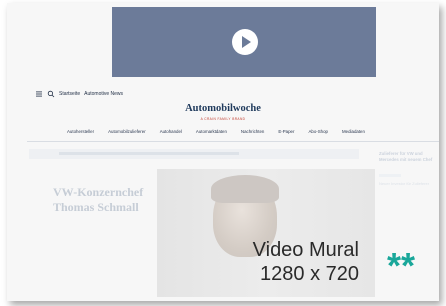 Image resolution: width=446 pixels, height=306 pixels. I want to click on site-logo: Automobilwoche, so click(223, 108).